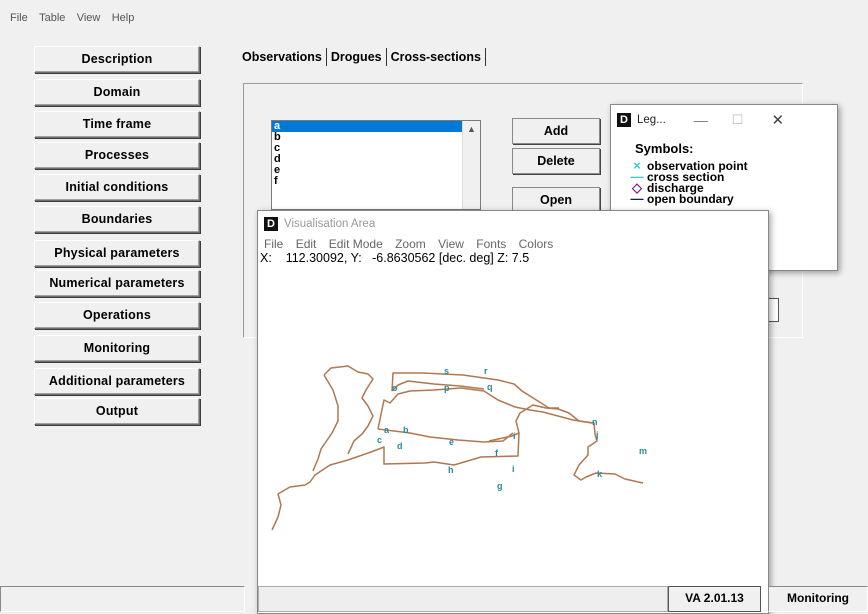 This screenshot has width=868, height=614. What do you see at coordinates (117, 124) in the screenshot?
I see `nav-time-frame: Time frame` at bounding box center [117, 124].